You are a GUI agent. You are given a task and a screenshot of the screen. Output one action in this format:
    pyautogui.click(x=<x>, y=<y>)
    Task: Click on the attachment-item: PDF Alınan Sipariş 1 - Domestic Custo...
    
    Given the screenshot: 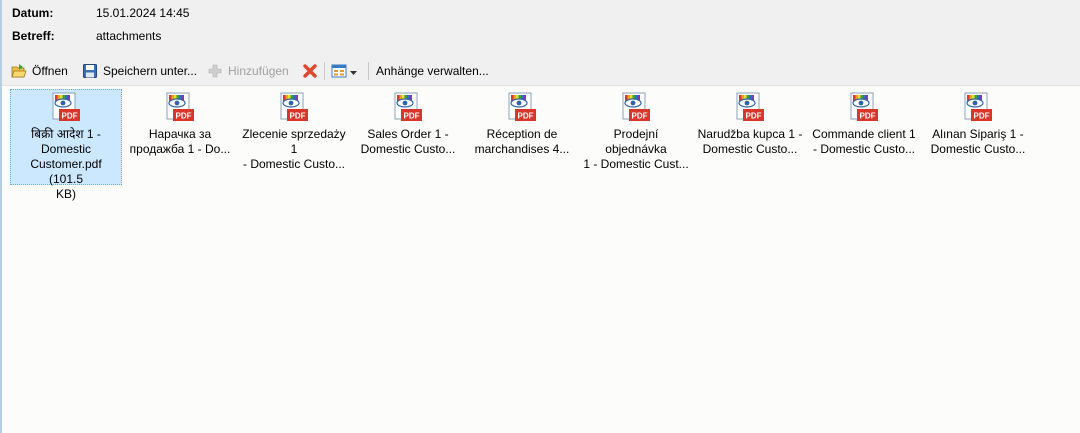 What is the action you would take?
    pyautogui.click(x=978, y=137)
    